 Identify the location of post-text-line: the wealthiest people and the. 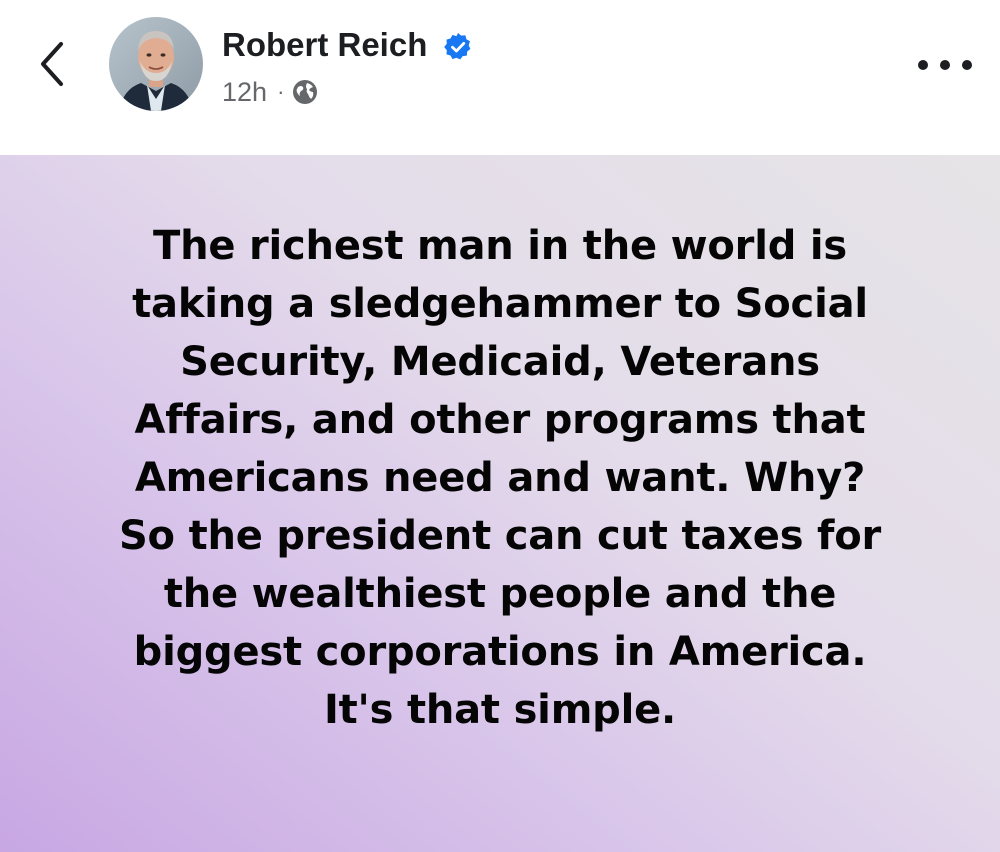
(500, 593).